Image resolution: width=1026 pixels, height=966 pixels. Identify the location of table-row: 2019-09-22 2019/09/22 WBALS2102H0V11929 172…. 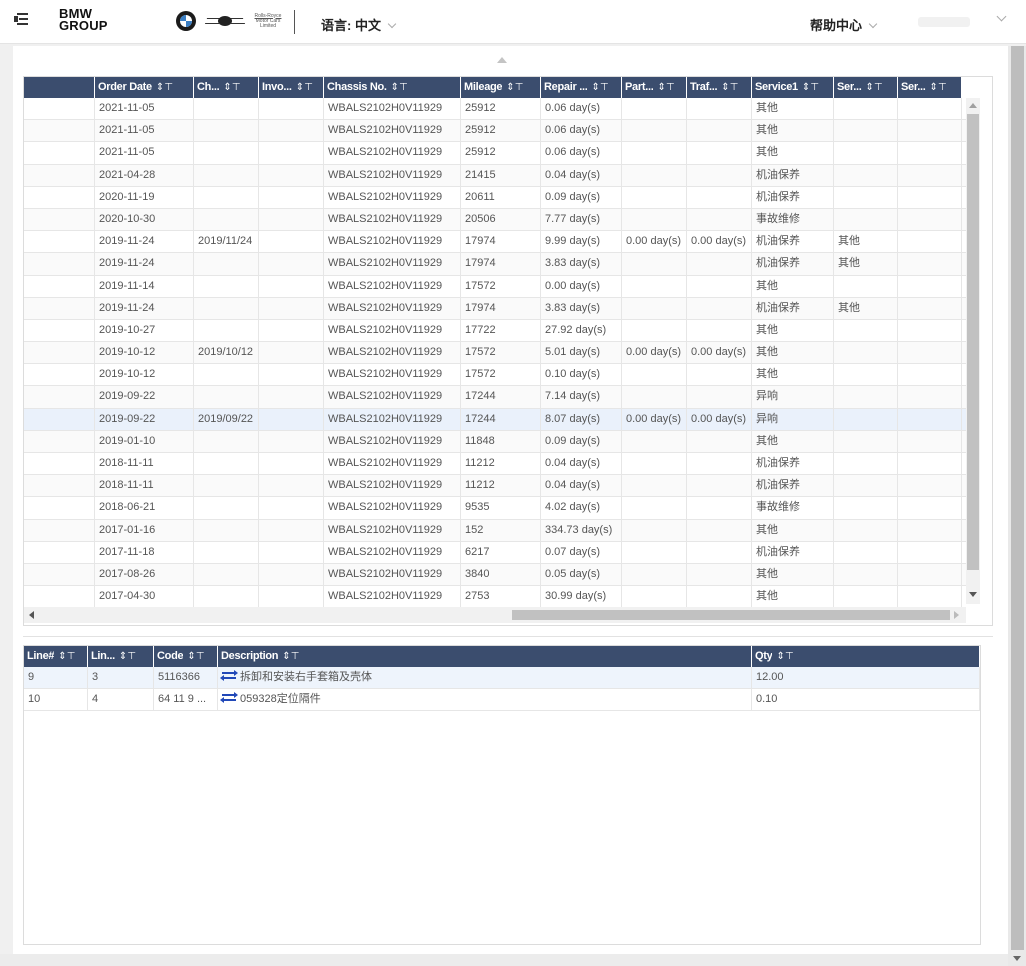
(495, 419).